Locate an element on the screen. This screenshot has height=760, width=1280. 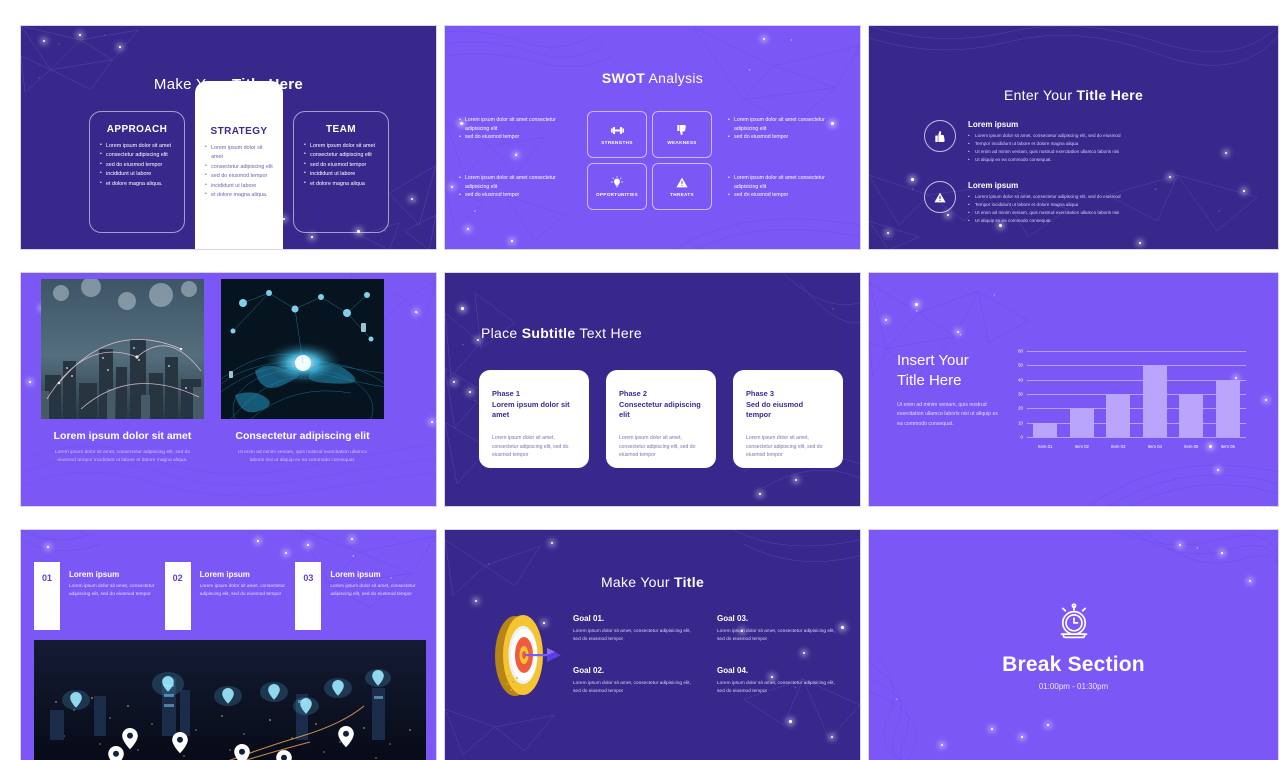
thumbs-up-icon is located at coordinates (940, 136).